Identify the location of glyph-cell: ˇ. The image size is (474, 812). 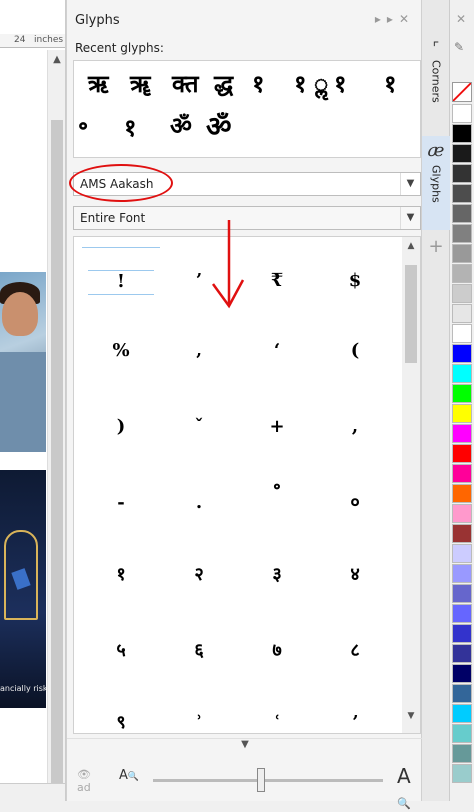
(199, 427).